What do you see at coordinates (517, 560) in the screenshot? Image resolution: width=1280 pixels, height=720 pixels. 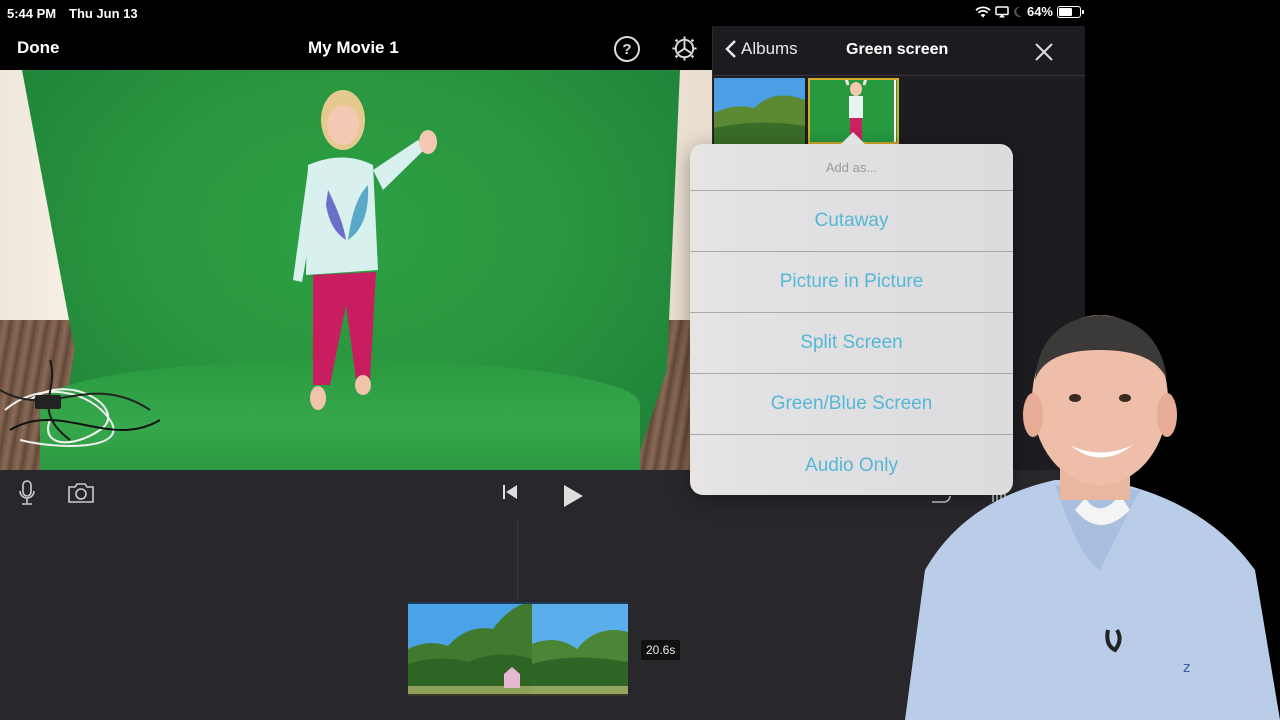 I see `timeline-playhead` at bounding box center [517, 560].